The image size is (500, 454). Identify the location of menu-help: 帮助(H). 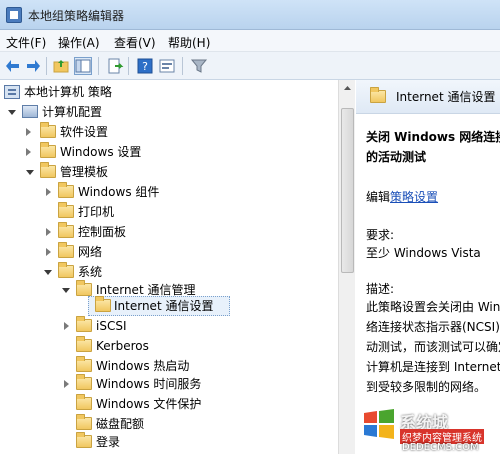
(189, 42).